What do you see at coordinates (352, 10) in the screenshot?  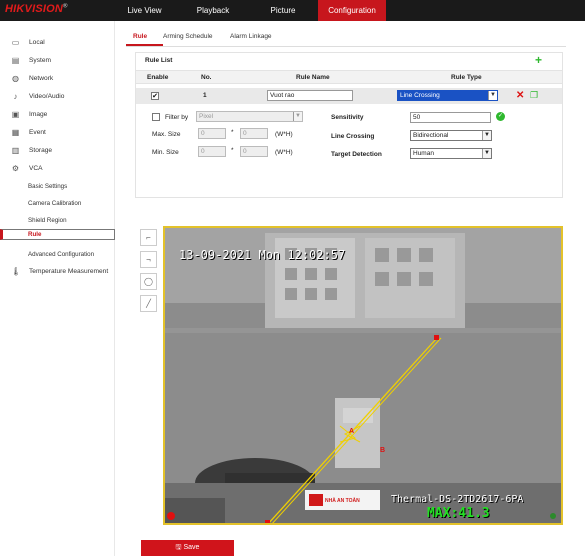 I see `nav-configuration: Configuration` at bounding box center [352, 10].